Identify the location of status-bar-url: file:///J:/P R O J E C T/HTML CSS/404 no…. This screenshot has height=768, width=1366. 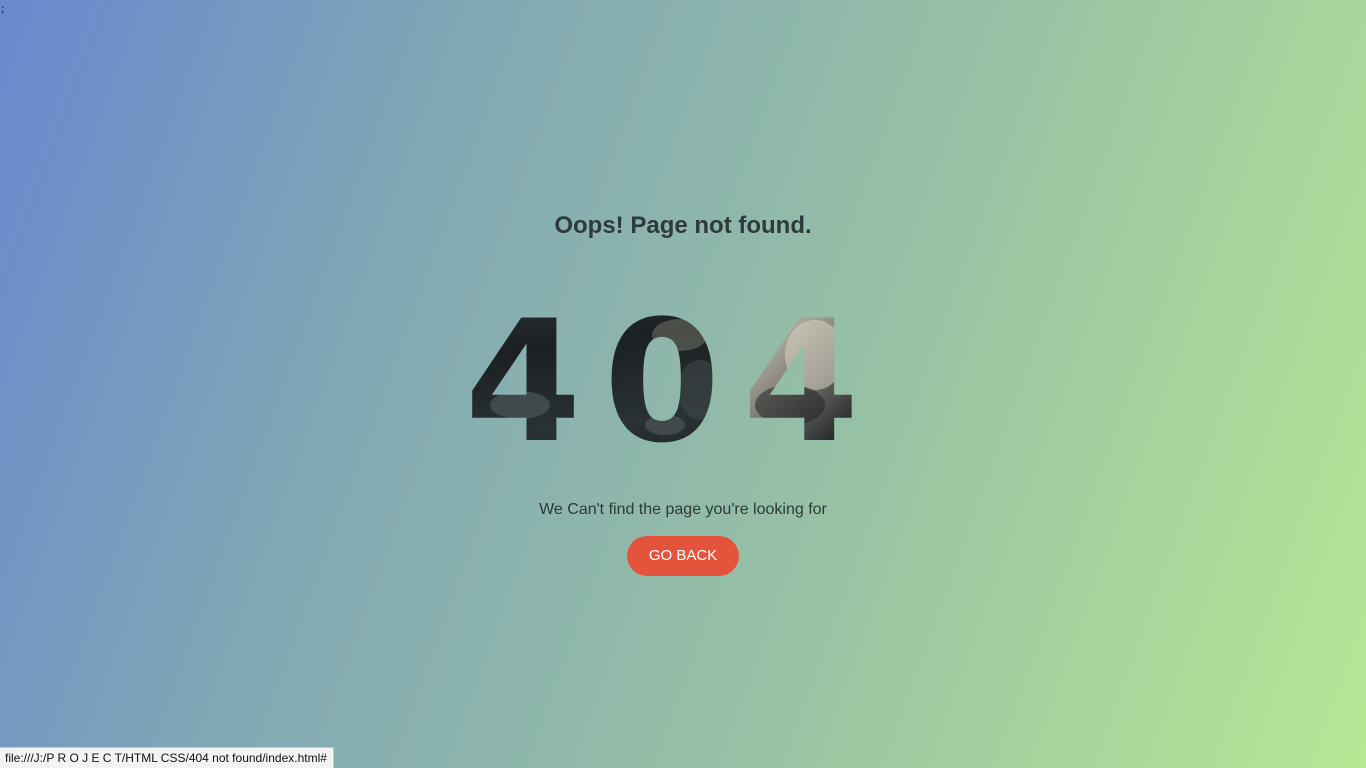
(166, 758).